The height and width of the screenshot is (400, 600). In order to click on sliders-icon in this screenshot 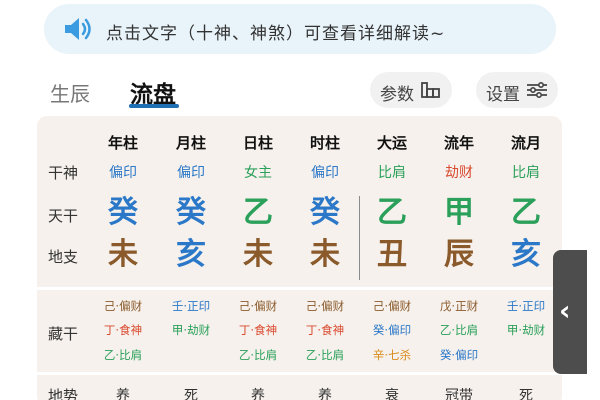, I will do `click(537, 90)`.